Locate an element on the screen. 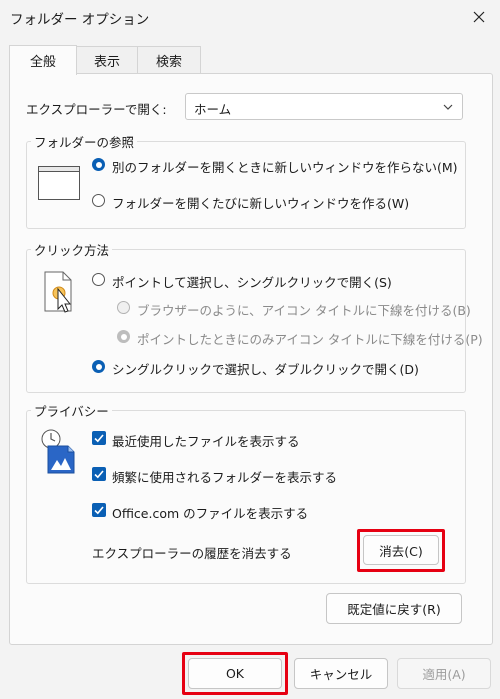 This screenshot has width=500, height=699. show-office-files-checkbox is located at coordinates (99, 510).